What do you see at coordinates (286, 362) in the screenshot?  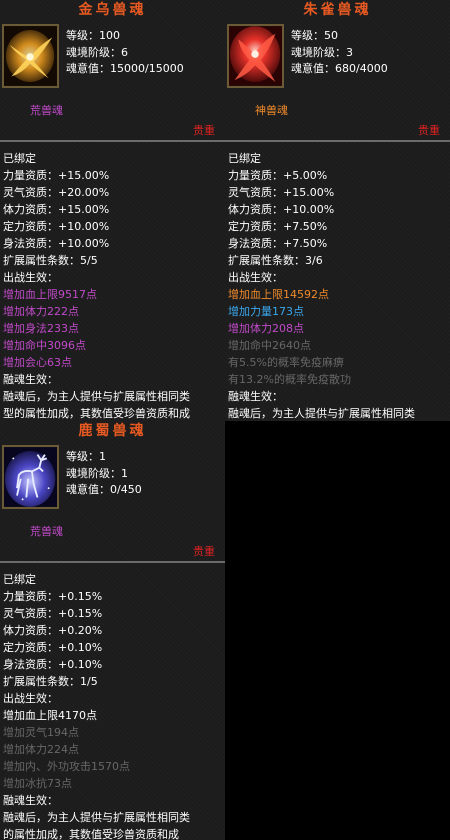 I see `effect-line: 有5.5%的概率免疫麻痹` at bounding box center [286, 362].